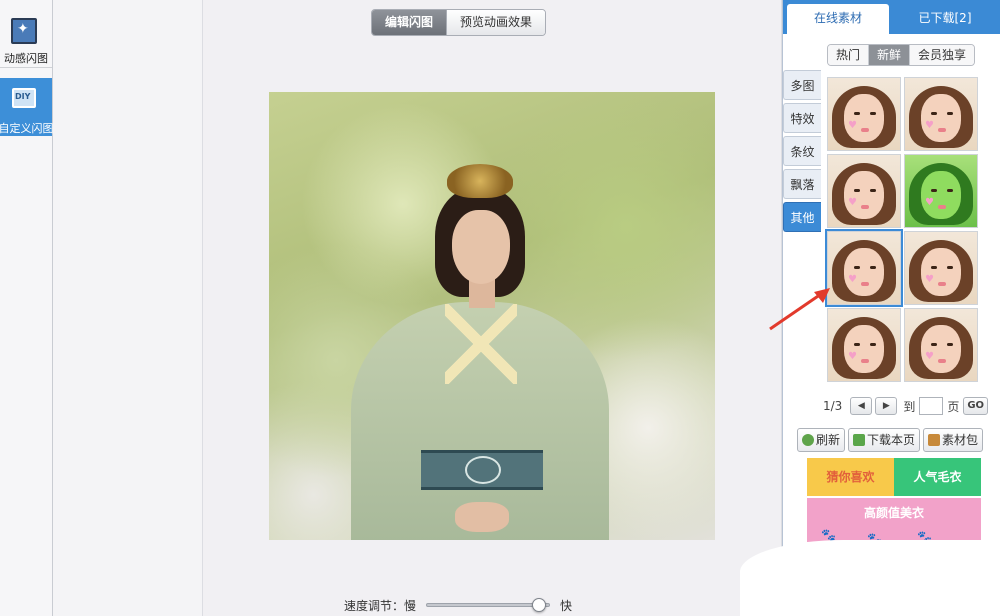 Image resolution: width=1000 pixels, height=616 pixels. Describe the element at coordinates (410, 605) in the screenshot. I see `speed-slow-label: 慢` at that location.